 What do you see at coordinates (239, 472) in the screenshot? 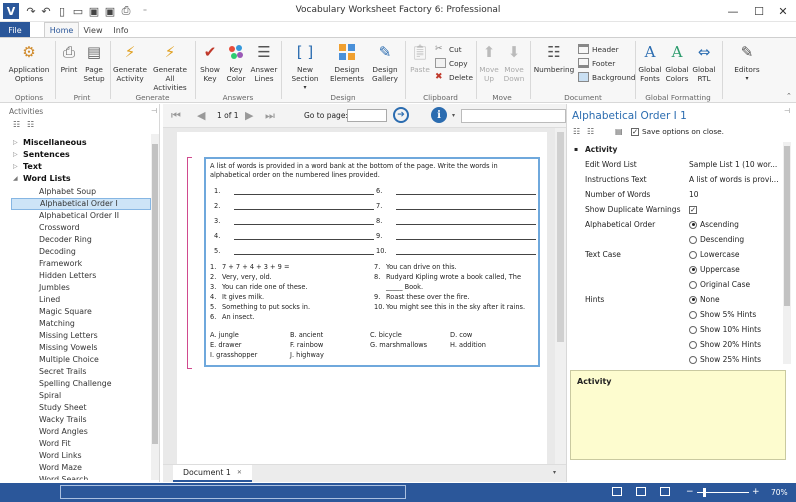
I see `close-icon: ✕` at bounding box center [239, 472].